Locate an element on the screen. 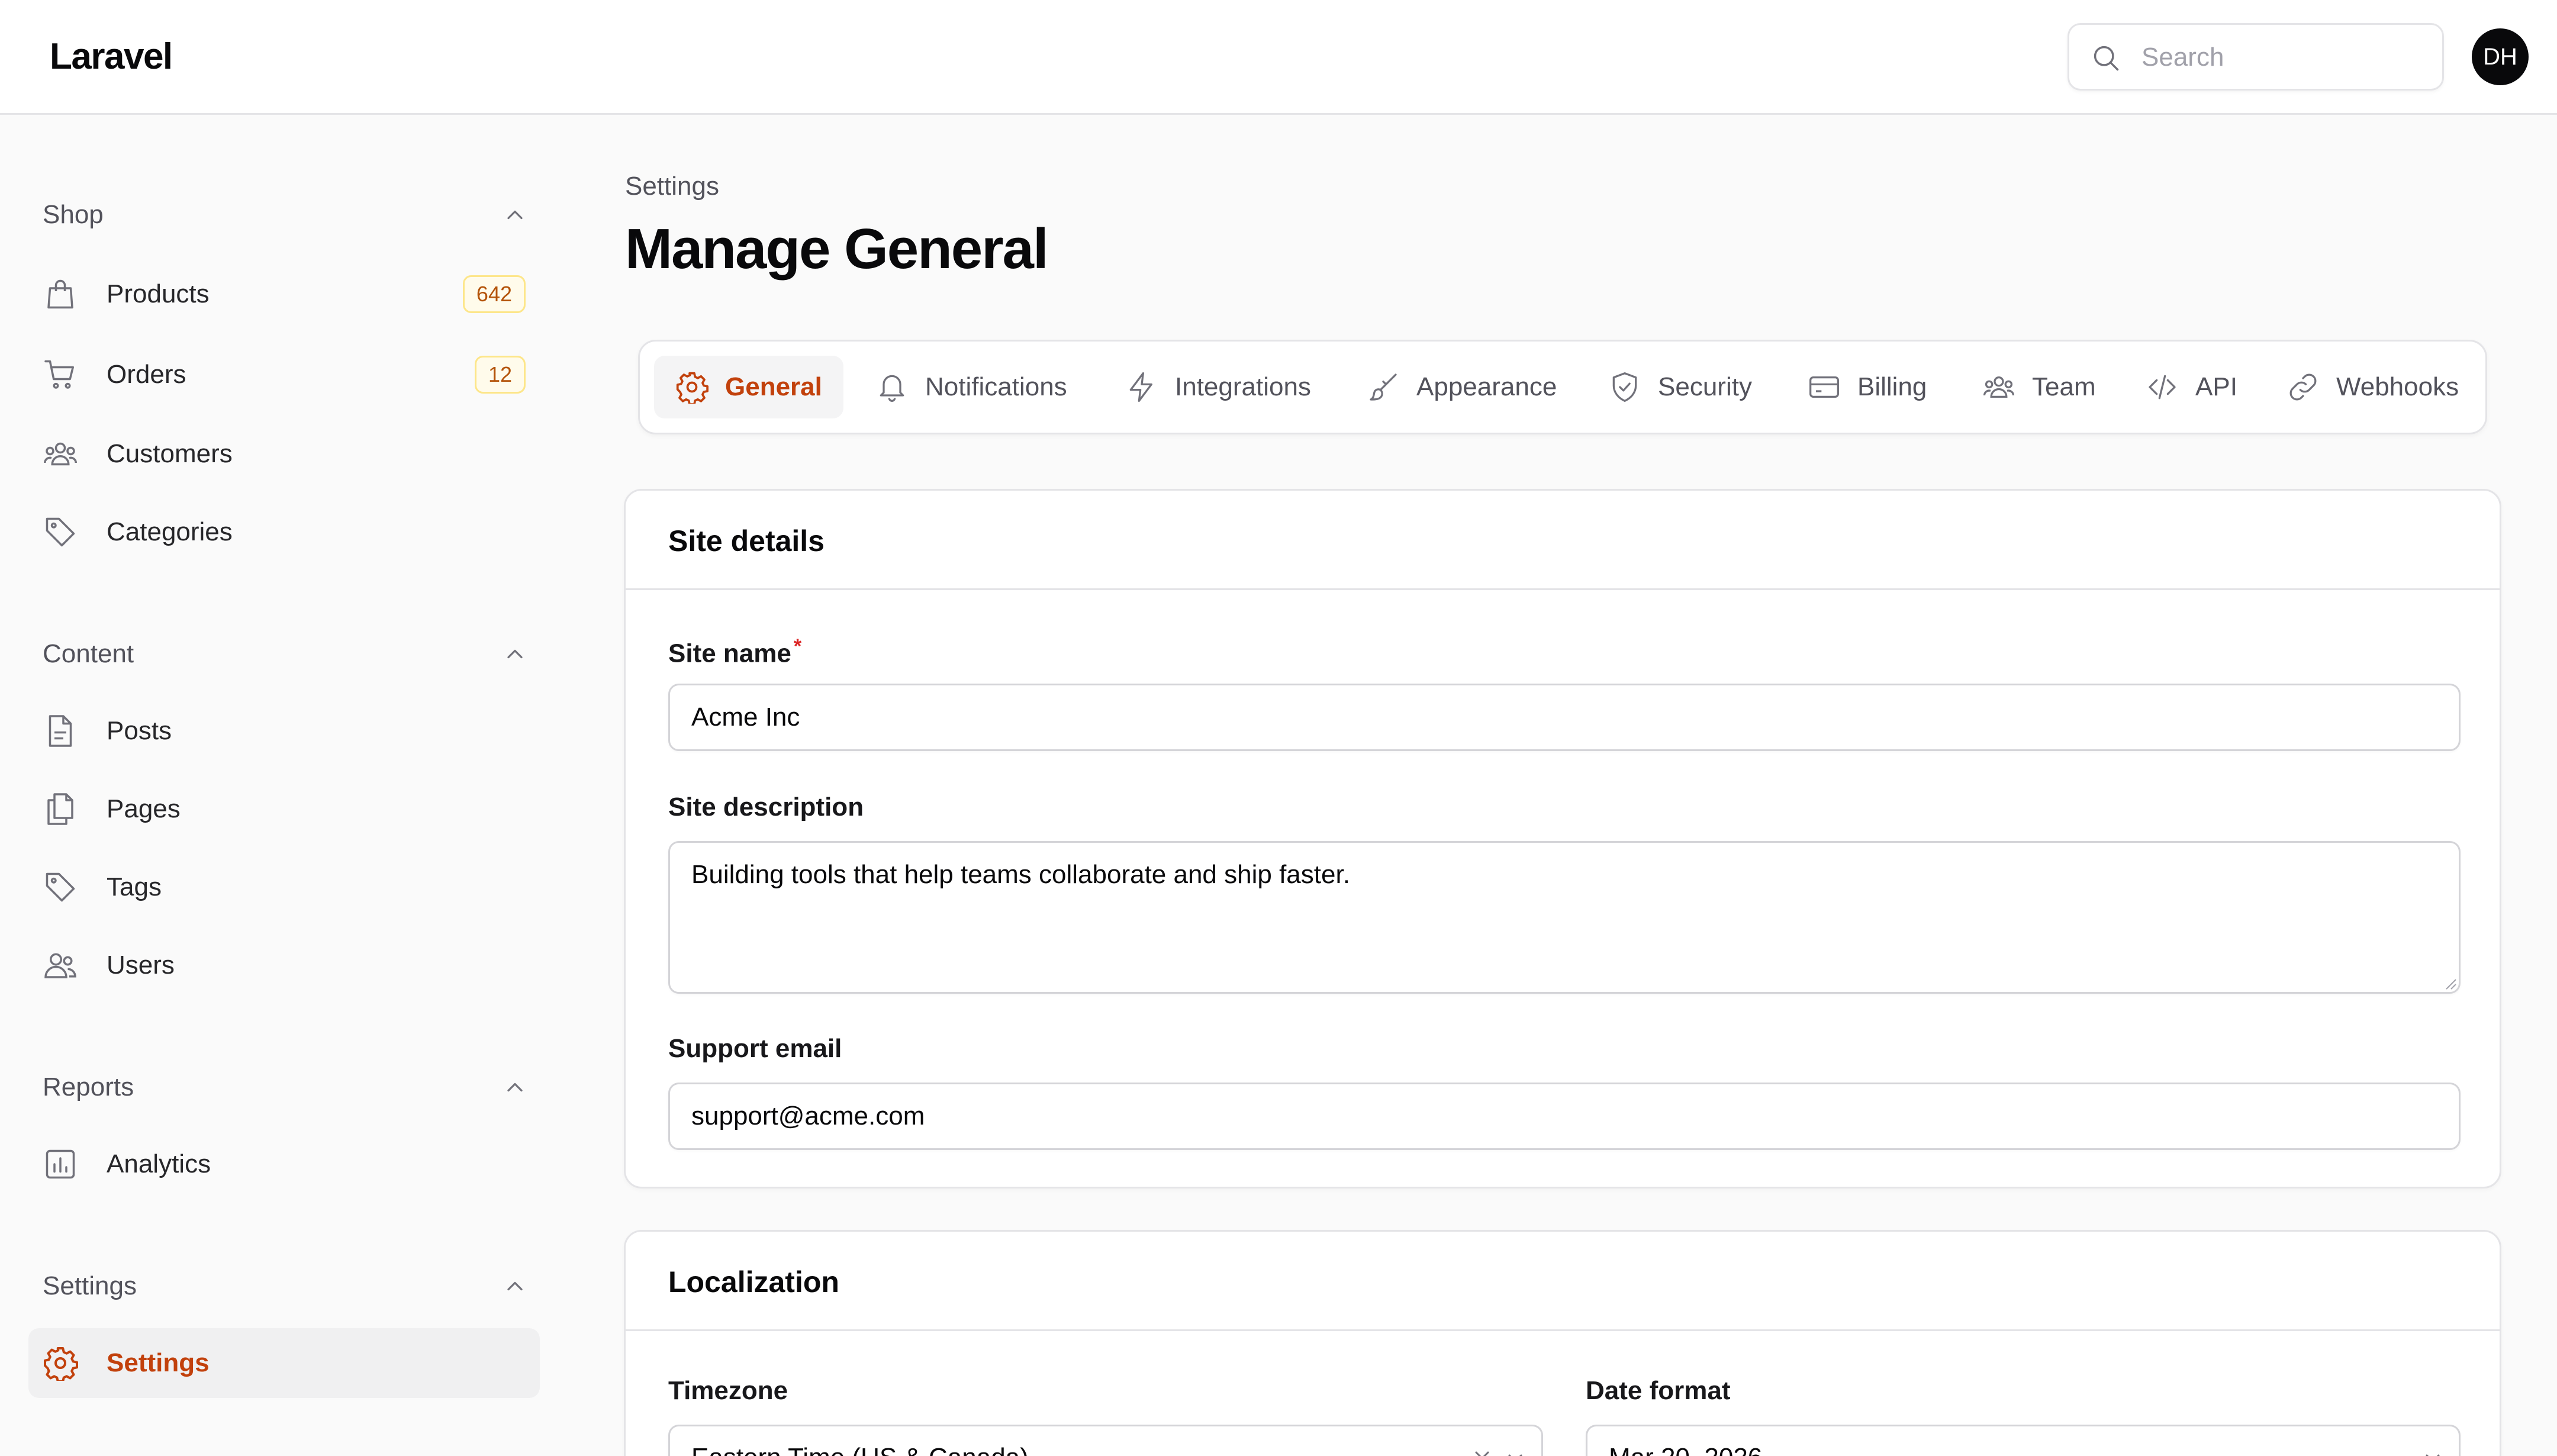  code-icon is located at coordinates (2162, 387).